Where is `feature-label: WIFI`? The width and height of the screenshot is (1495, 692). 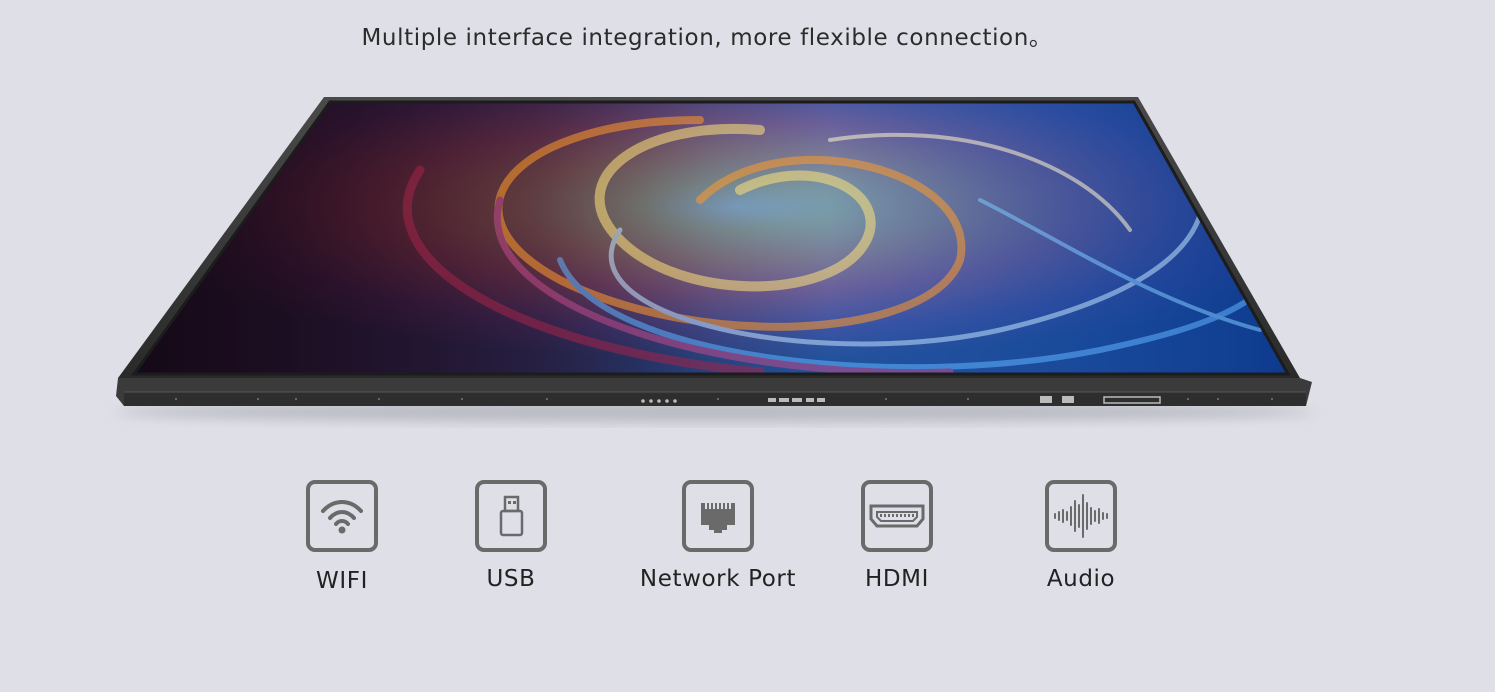 feature-label: WIFI is located at coordinates (342, 581).